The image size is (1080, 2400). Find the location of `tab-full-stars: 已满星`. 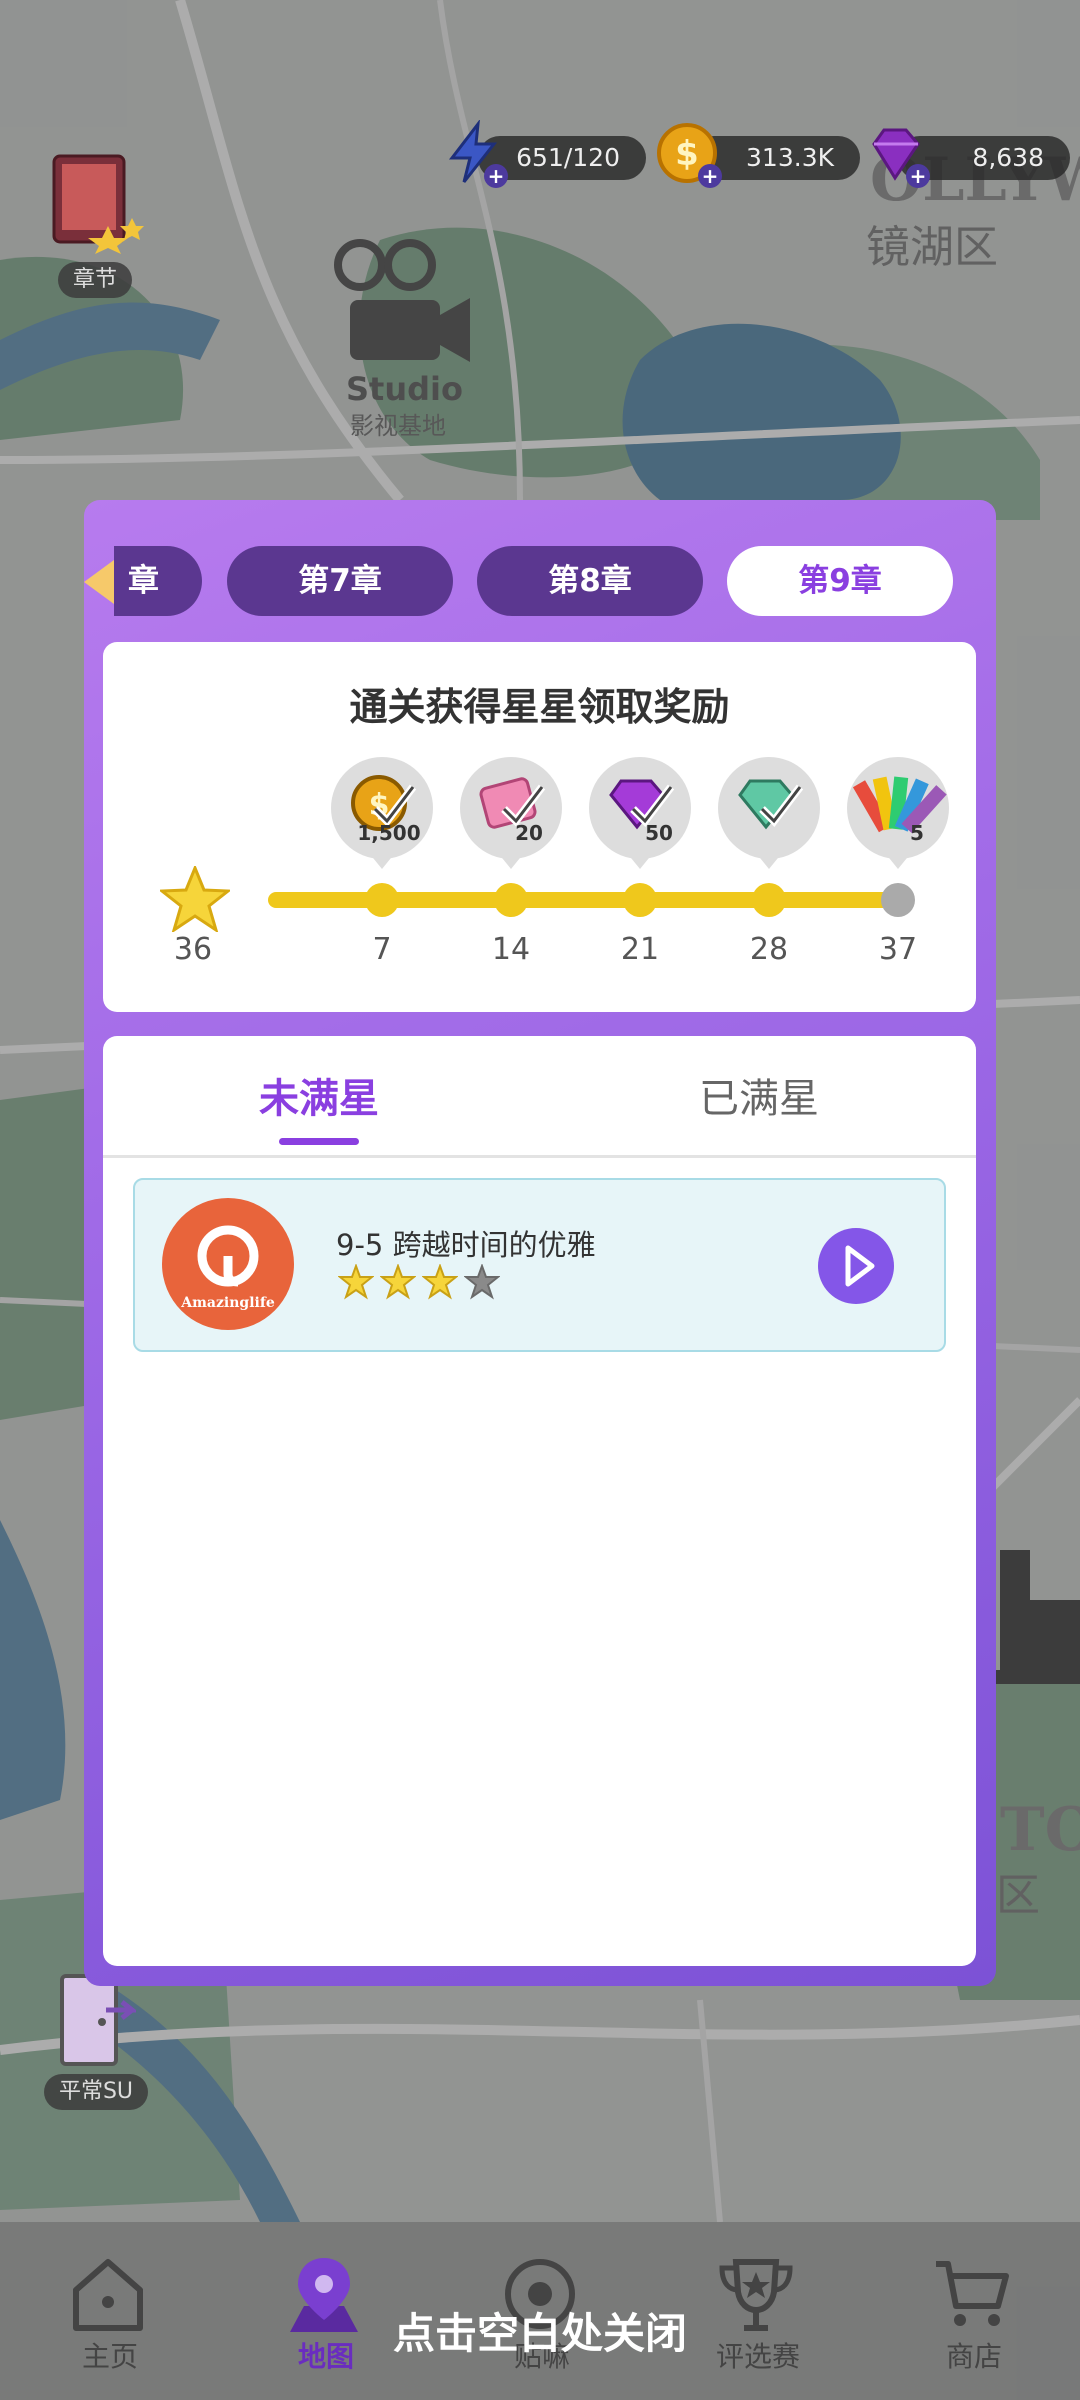

tab-full-stars: 已满星 is located at coordinates (759, 1095).